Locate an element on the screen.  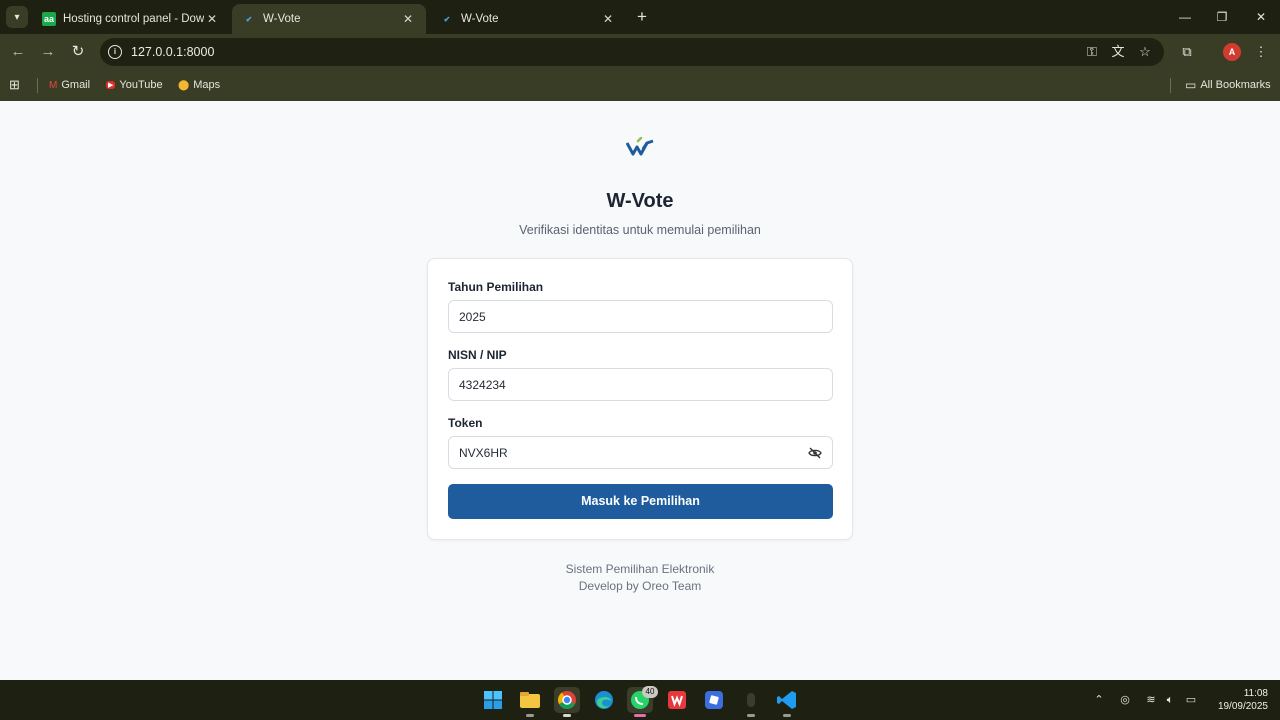
w-vote-logo is located at coordinates (640, 146).